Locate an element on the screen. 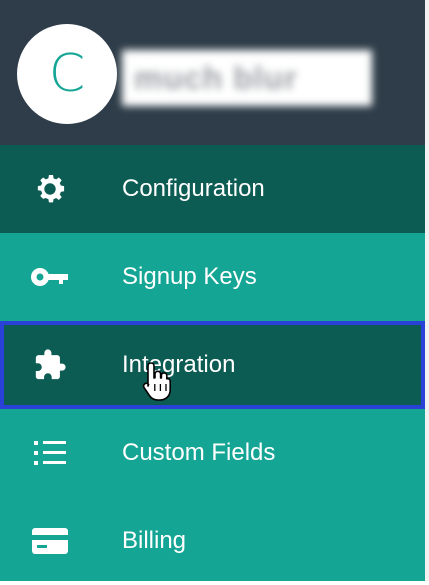  gear-icon is located at coordinates (50, 189).